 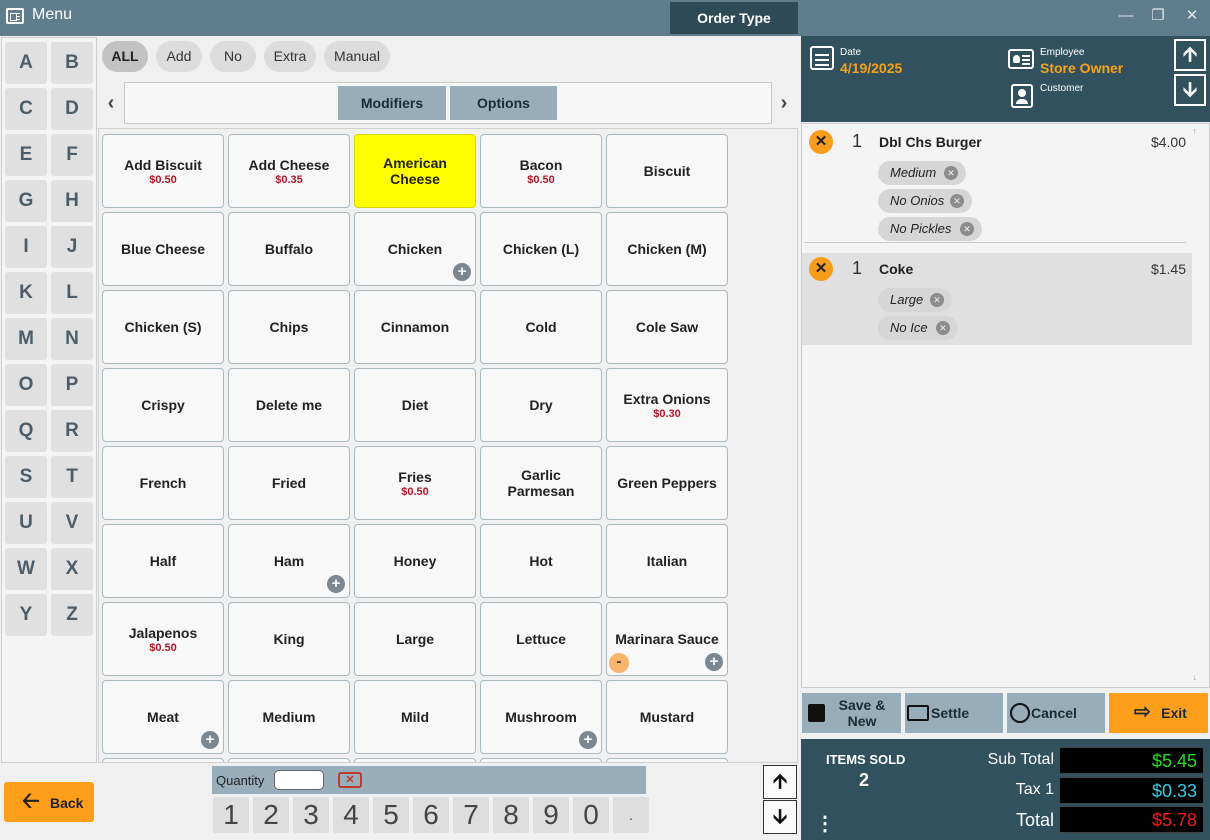 I want to click on order-item: ✕ 1 Coke $1.45 Large ✕ No Ice ✕, so click(x=997, y=299).